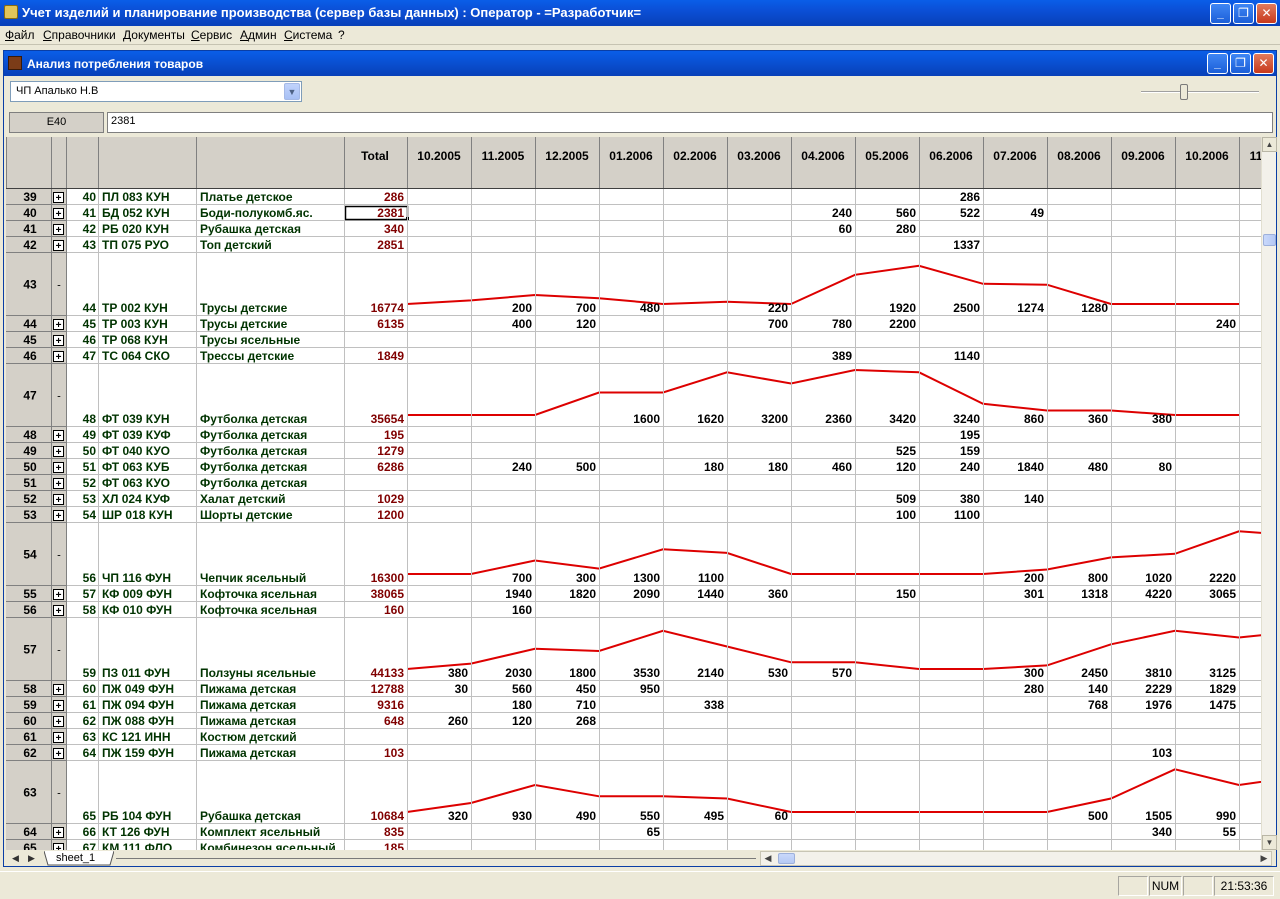 The width and height of the screenshot is (1280, 899). What do you see at coordinates (79, 858) in the screenshot?
I see `sheet-tab: sheet_1` at bounding box center [79, 858].